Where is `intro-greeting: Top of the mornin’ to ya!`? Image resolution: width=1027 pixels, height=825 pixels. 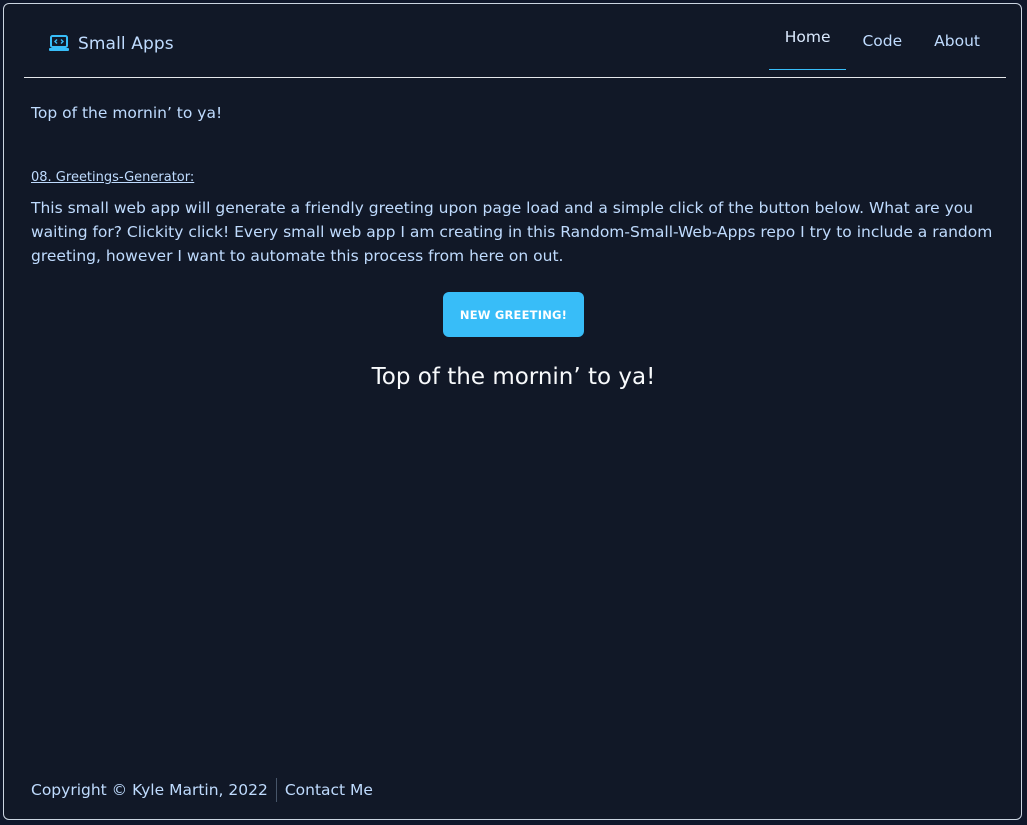 intro-greeting: Top of the mornin’ to ya! is located at coordinates (127, 113).